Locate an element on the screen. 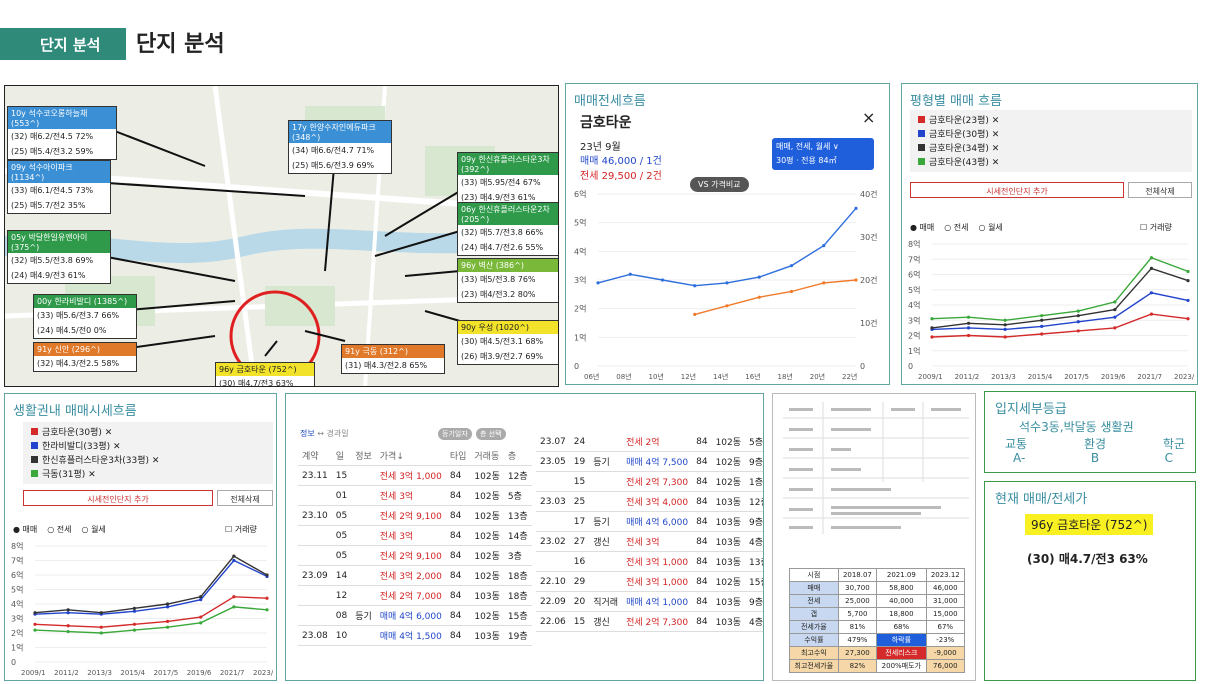 This screenshot has height=684, width=1216. map-label-row: (24) 매4.5/전0 0% is located at coordinates (72, 330).